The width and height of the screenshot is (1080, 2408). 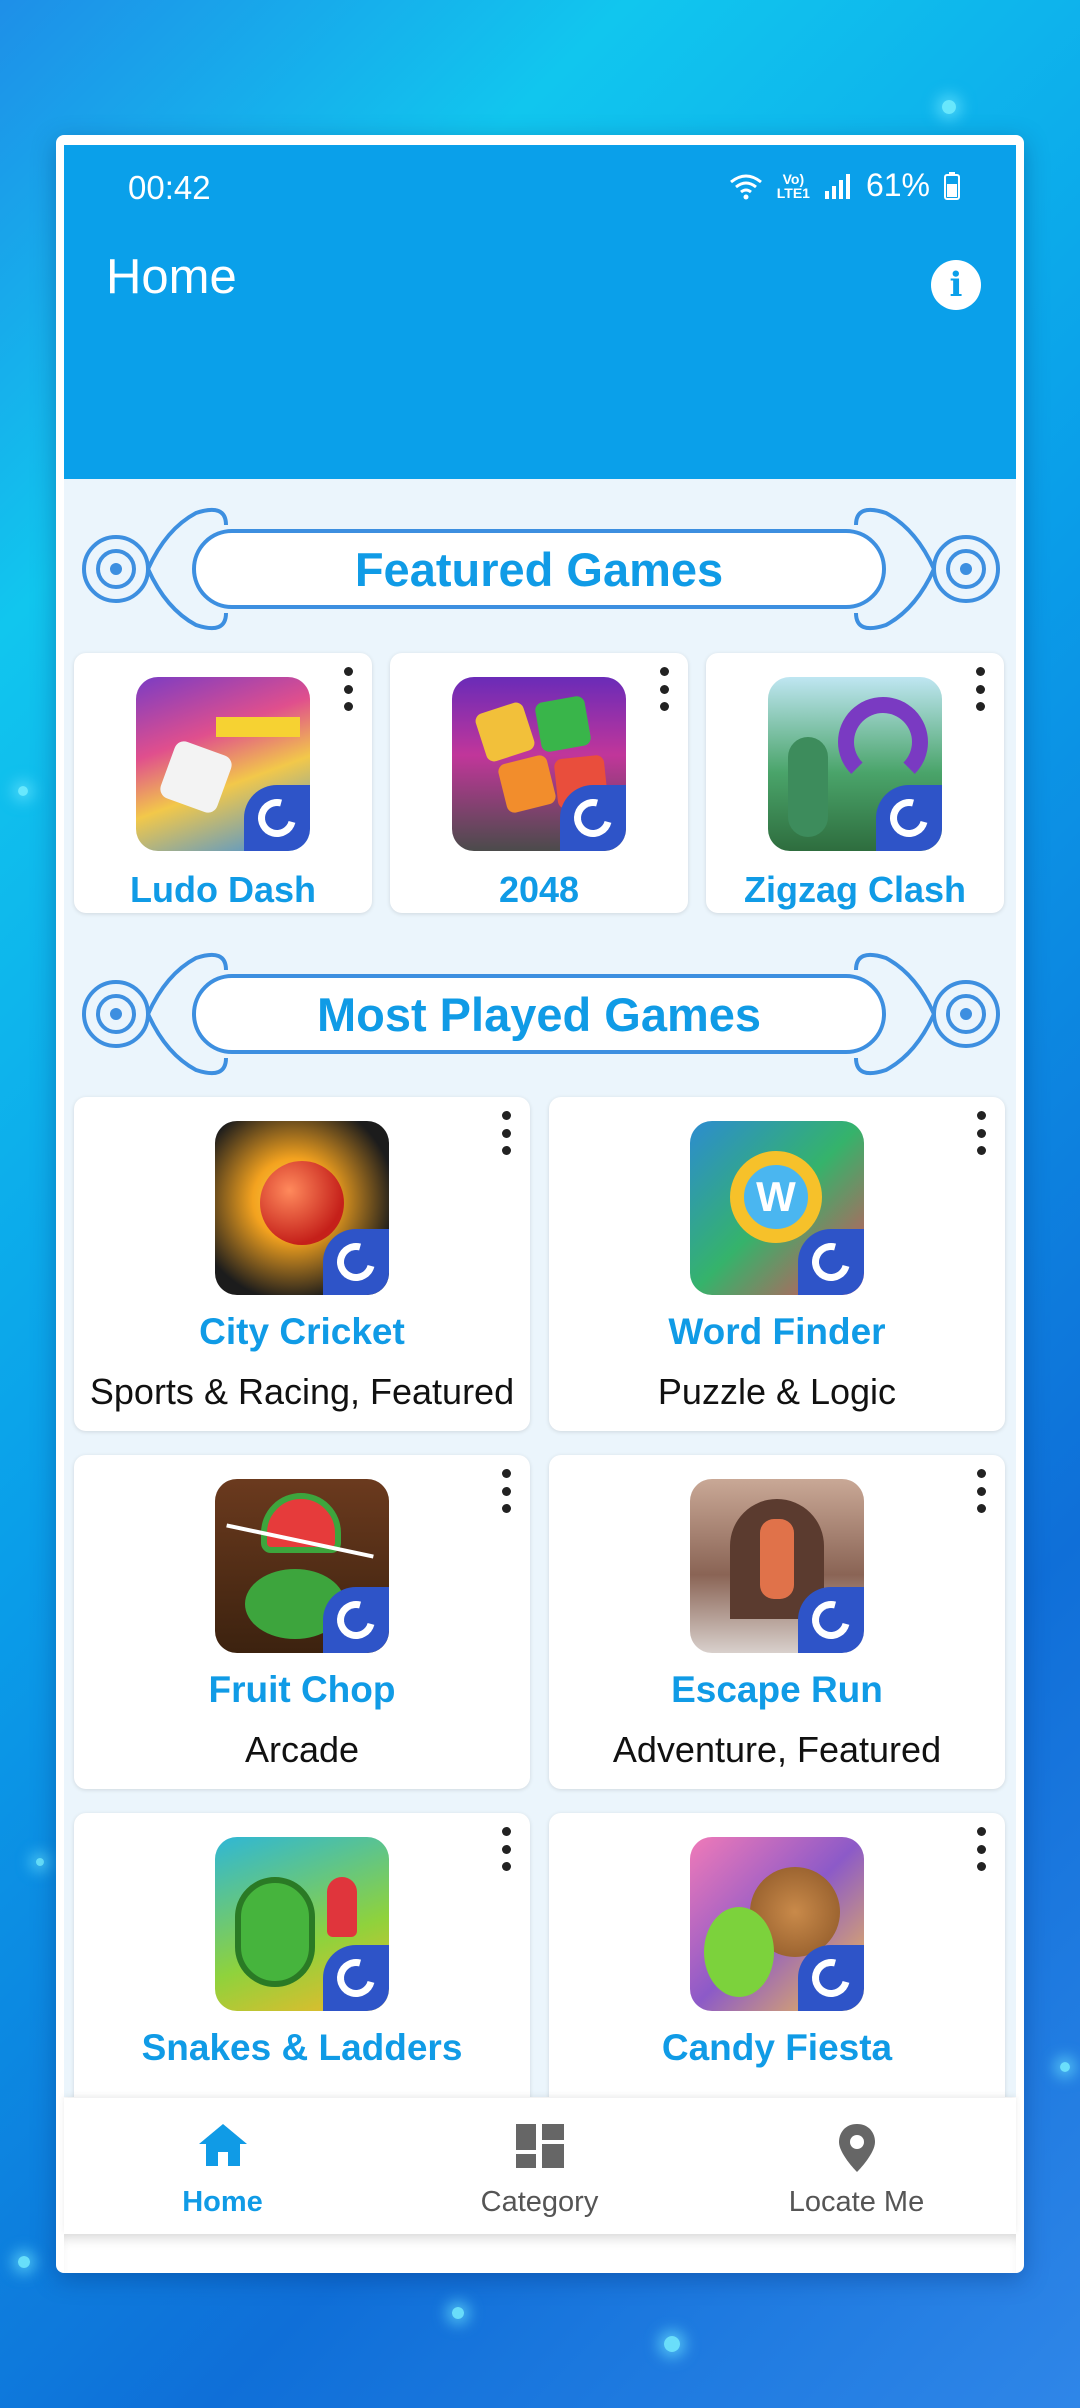 What do you see at coordinates (169, 187) in the screenshot?
I see `status-time: 00:42` at bounding box center [169, 187].